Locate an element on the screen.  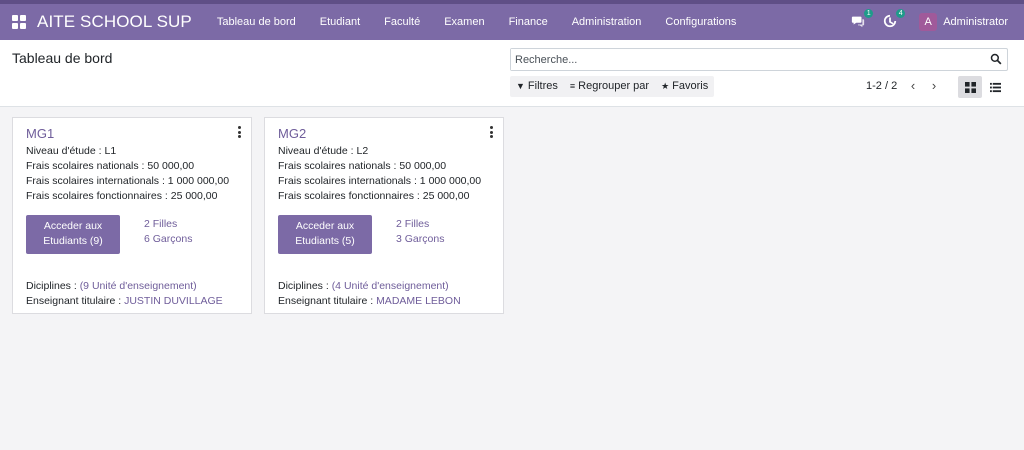
card-title: MG2 is located at coordinates (292, 133).